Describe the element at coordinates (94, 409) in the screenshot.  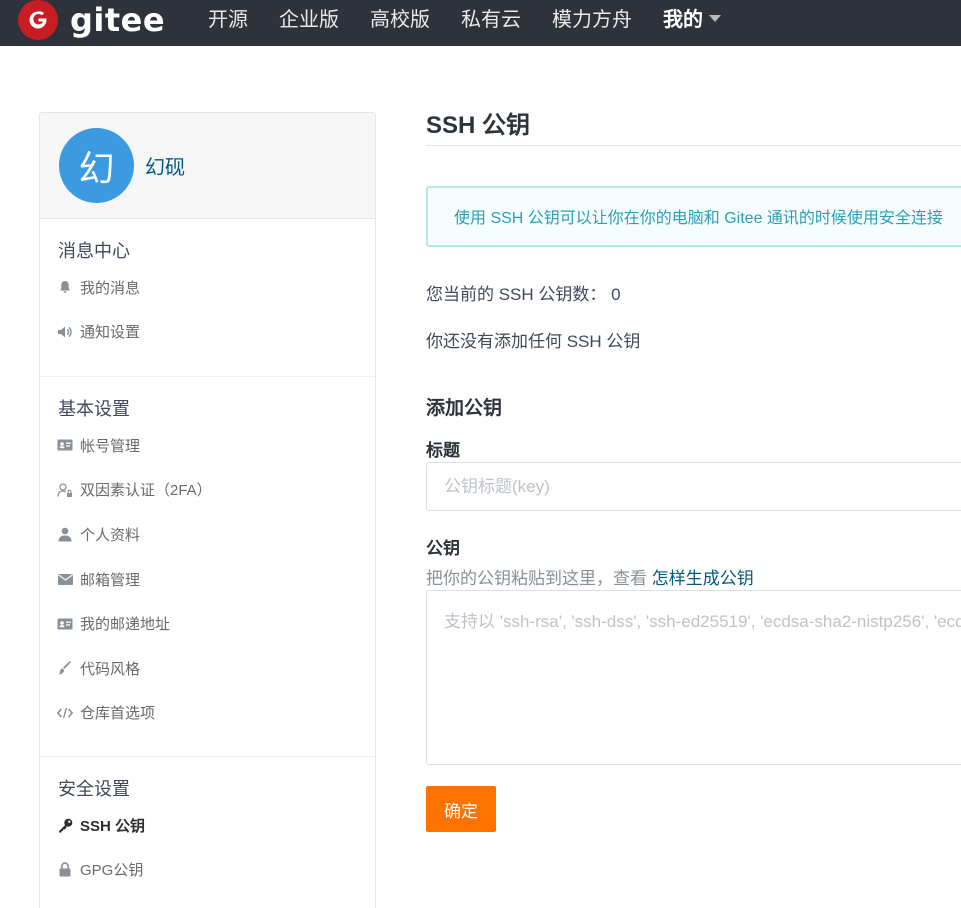
I see `section-title: 基本设置` at that location.